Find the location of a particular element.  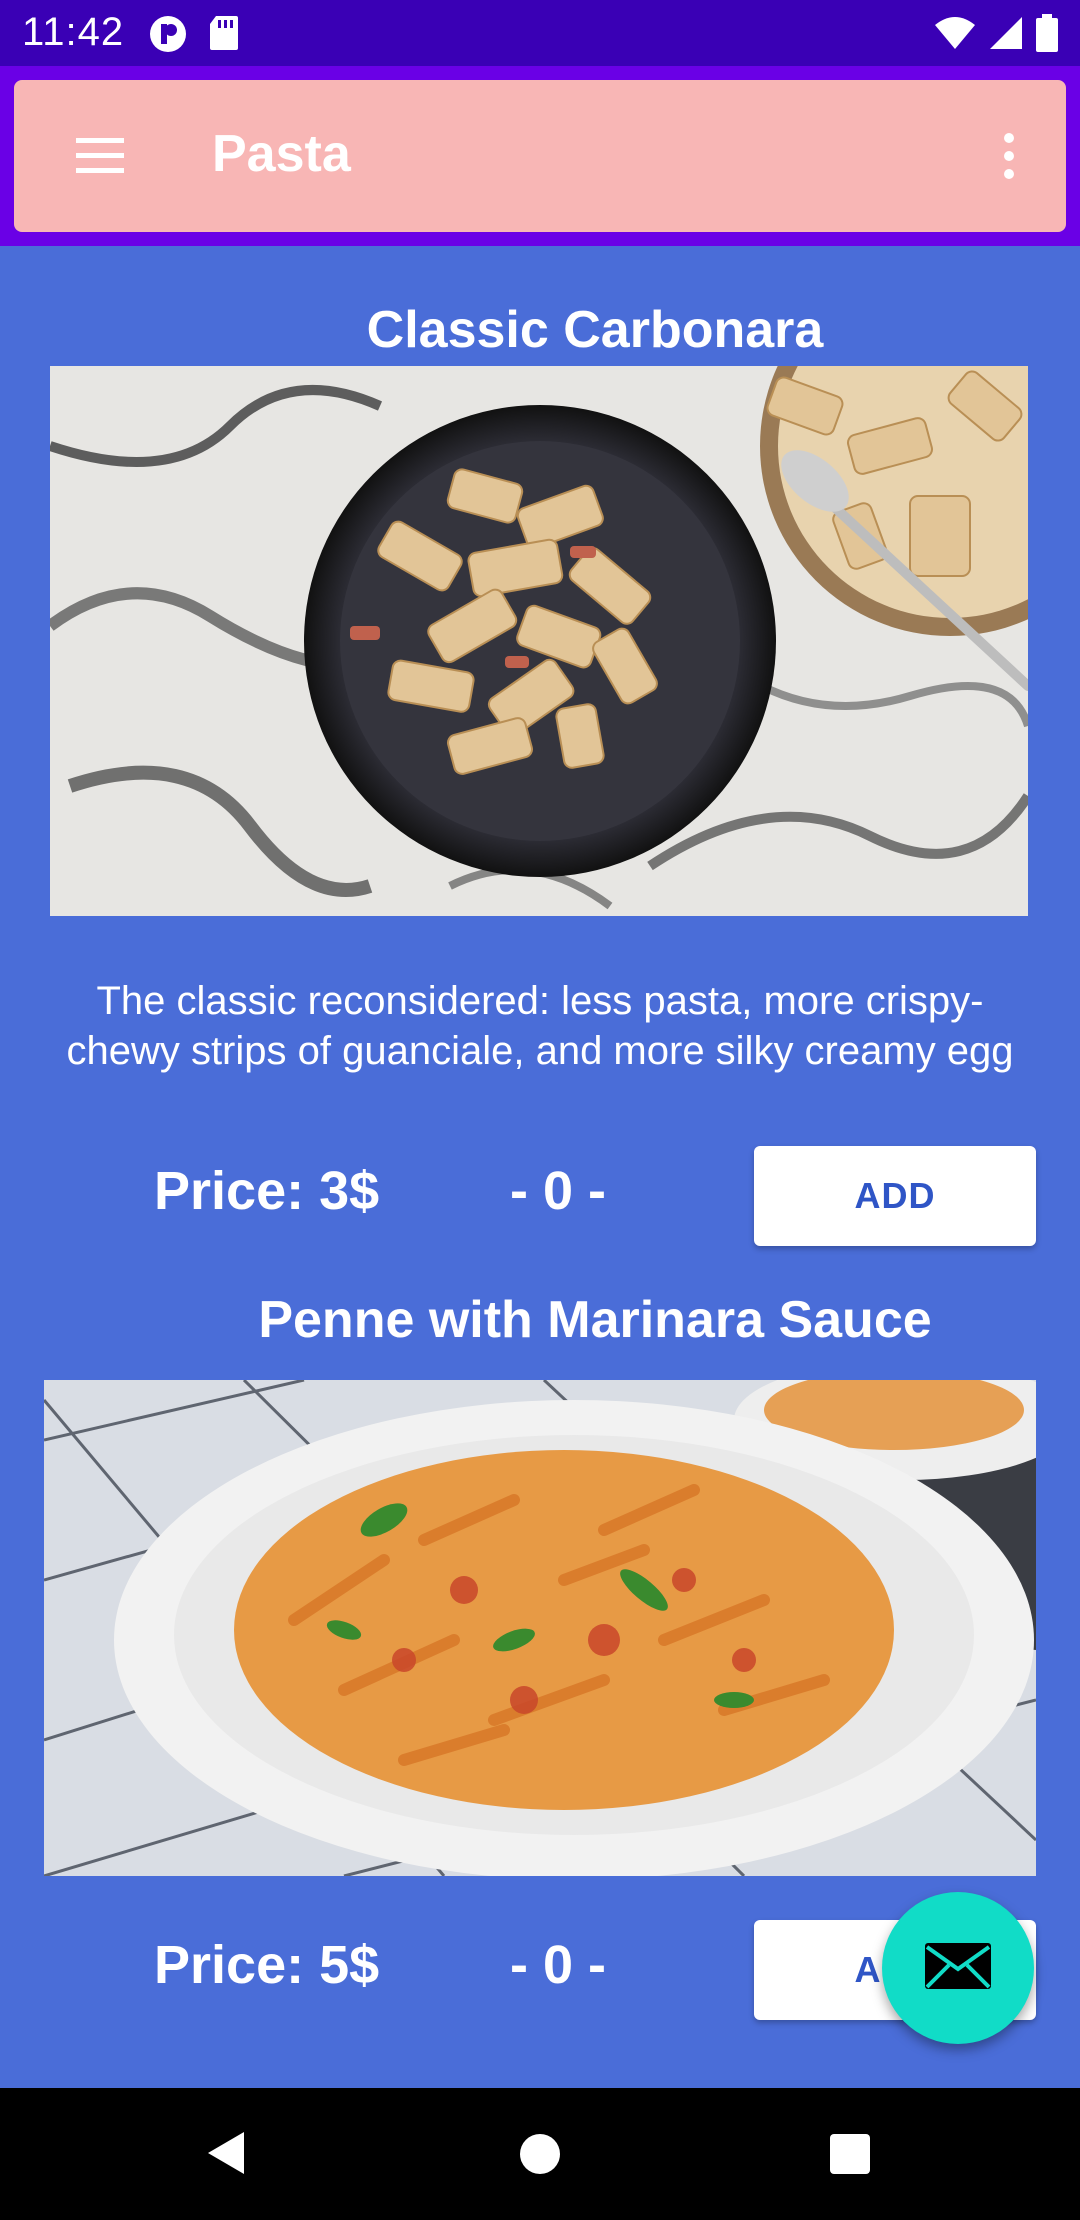

more-vert-icon is located at coordinates (1009, 156).